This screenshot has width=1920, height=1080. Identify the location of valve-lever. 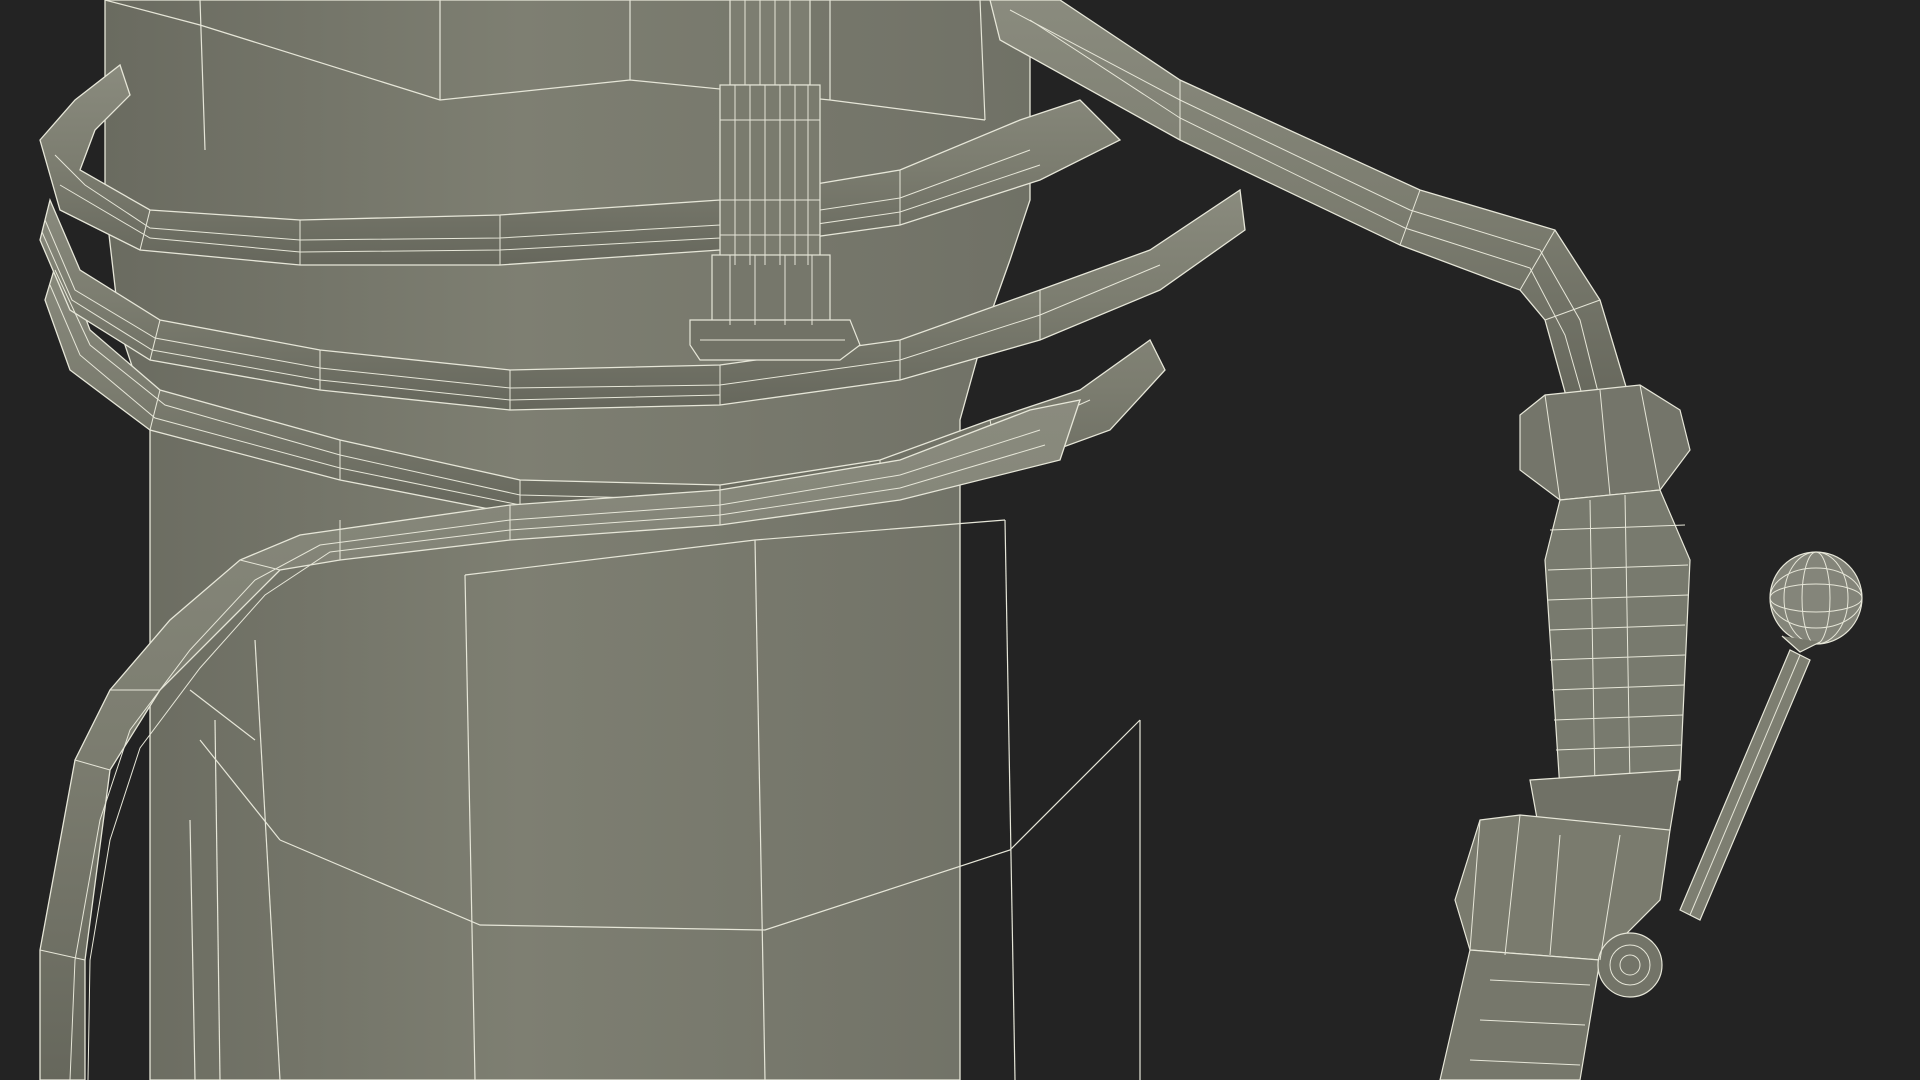
(1771, 736).